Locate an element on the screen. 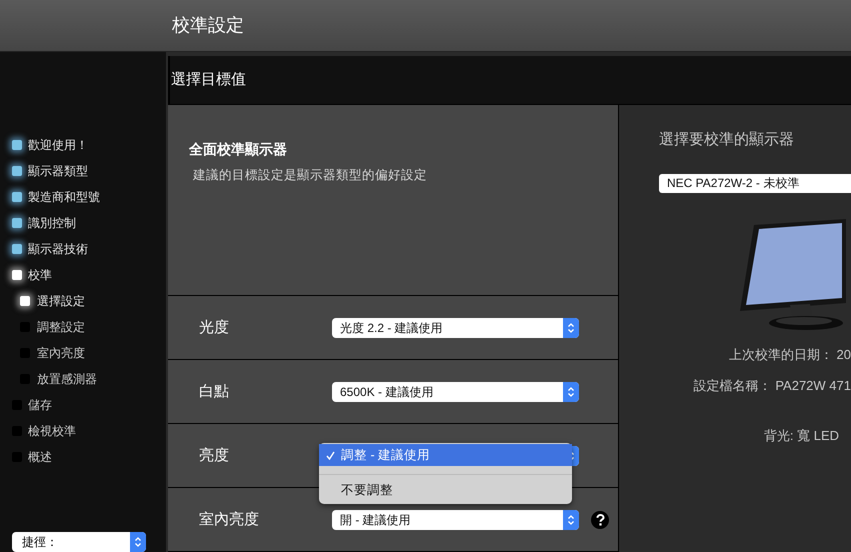  sidebar-item: 顯示器類型 is located at coordinates (58, 171).